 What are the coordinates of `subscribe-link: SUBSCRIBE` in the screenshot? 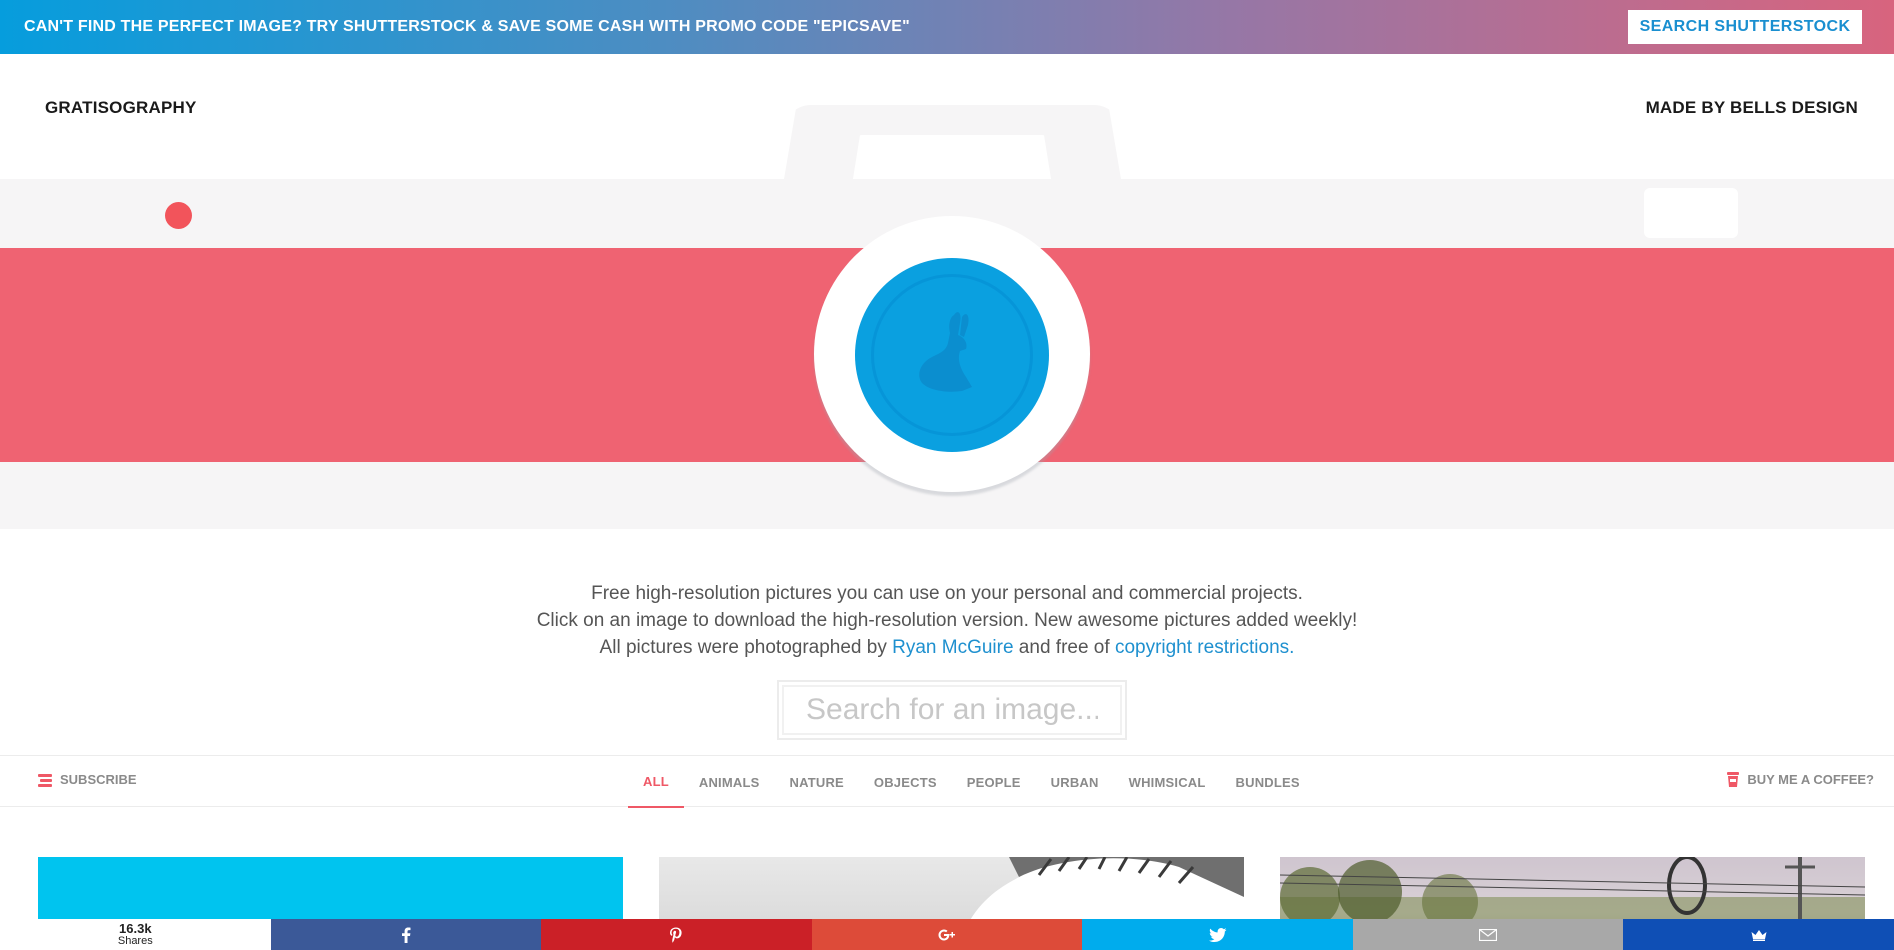 It's located at (87, 779).